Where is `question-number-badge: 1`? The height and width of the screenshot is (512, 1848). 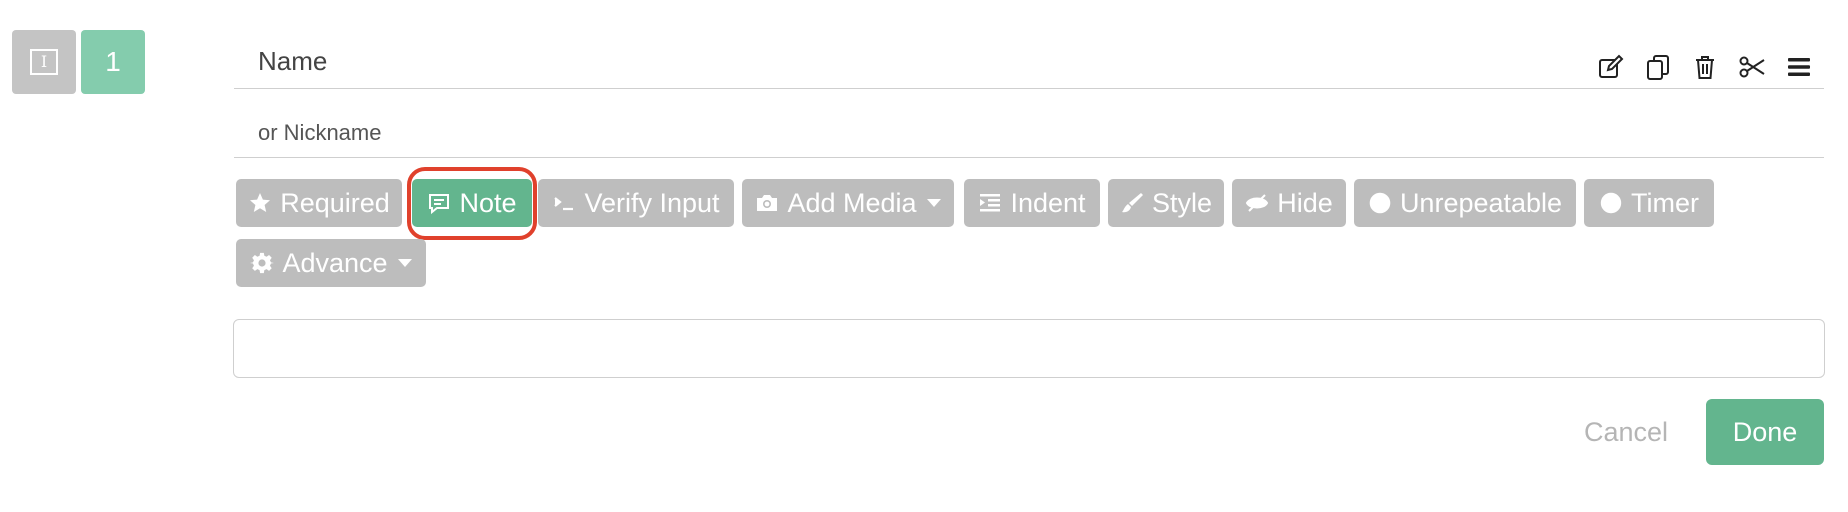 question-number-badge: 1 is located at coordinates (113, 62).